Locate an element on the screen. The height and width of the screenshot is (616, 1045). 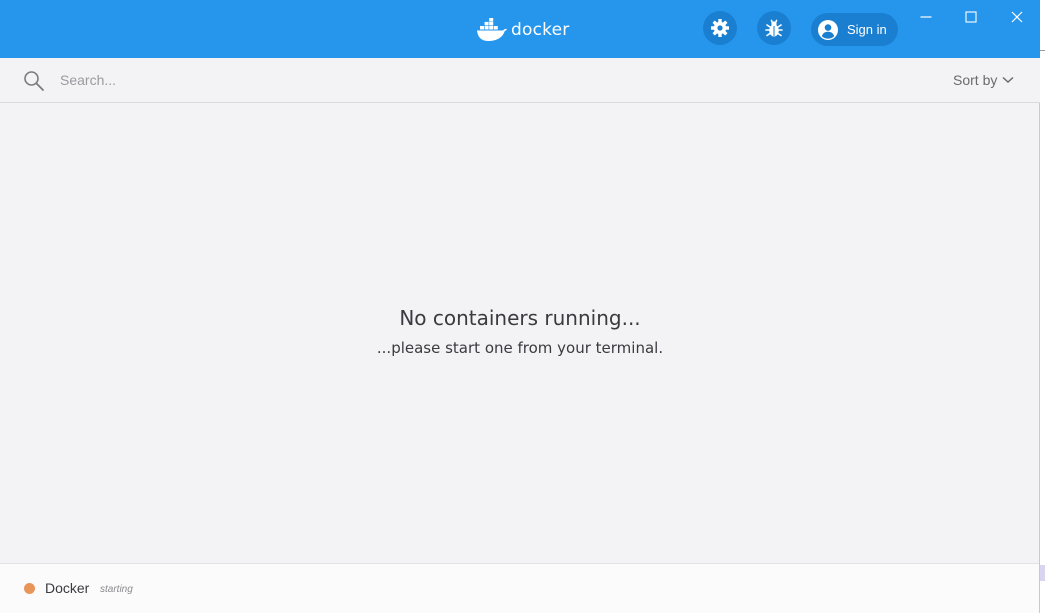
gear-icon is located at coordinates (720, 28).